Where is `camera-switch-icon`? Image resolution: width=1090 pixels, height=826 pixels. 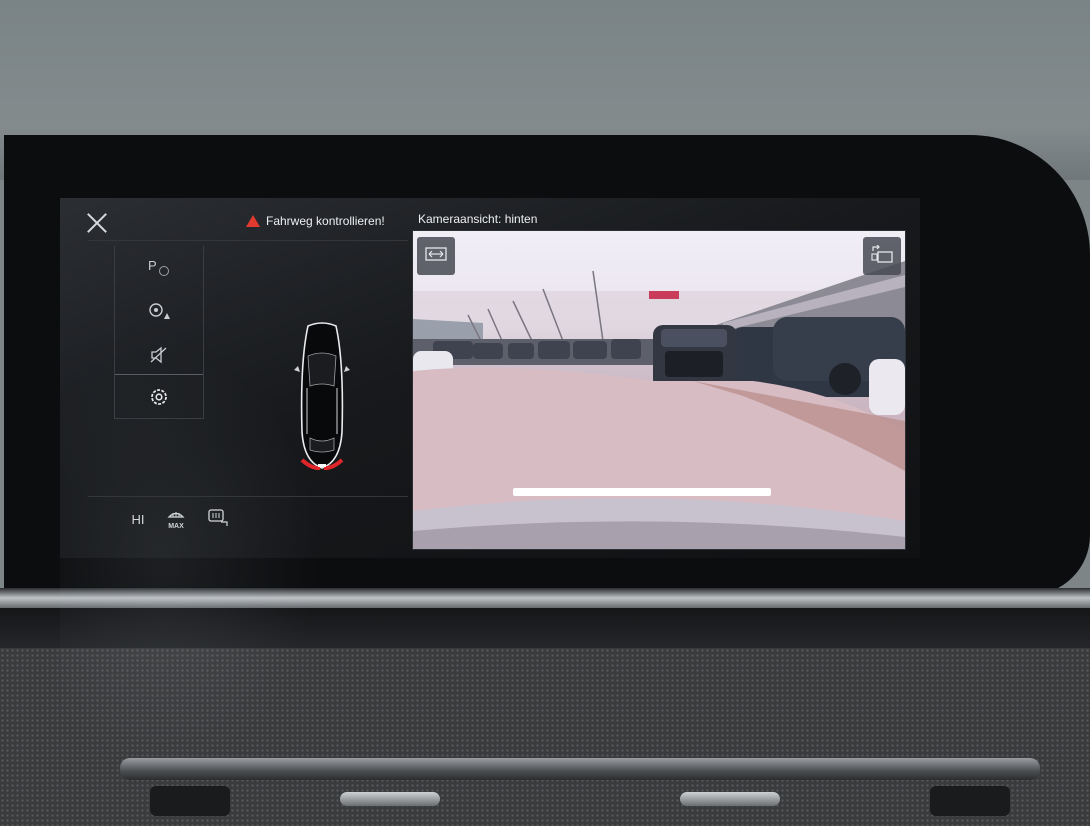 camera-switch-icon is located at coordinates (882, 256).